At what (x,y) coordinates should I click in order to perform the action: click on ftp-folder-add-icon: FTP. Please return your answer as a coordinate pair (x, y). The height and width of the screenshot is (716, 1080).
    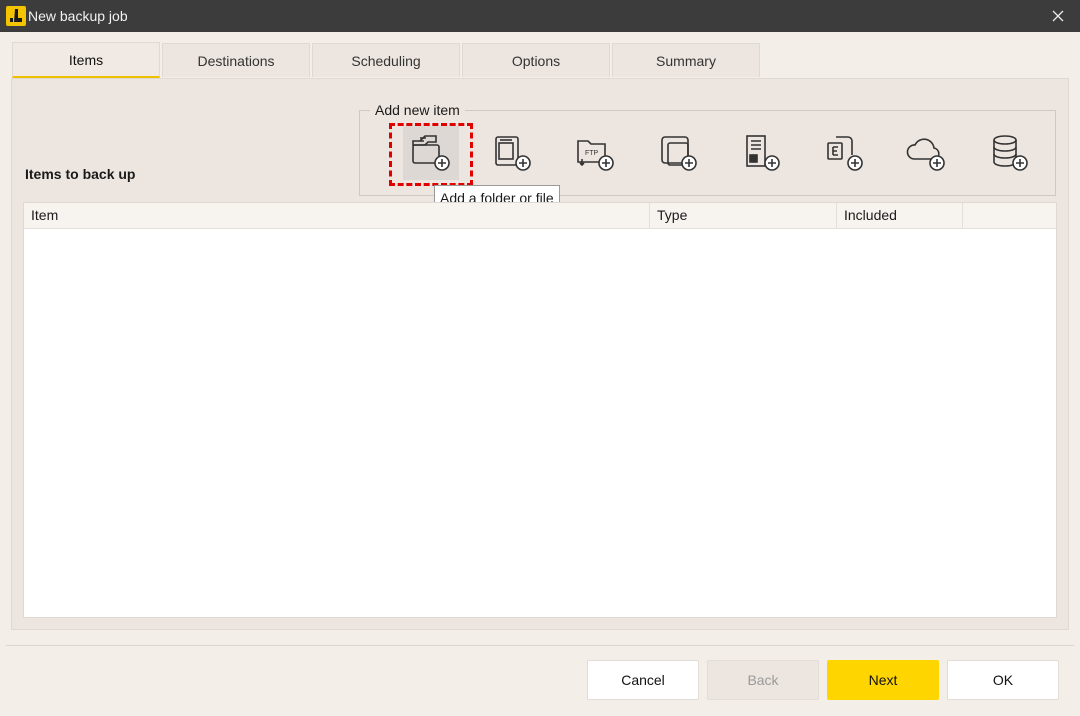
    Looking at the image, I should click on (595, 153).